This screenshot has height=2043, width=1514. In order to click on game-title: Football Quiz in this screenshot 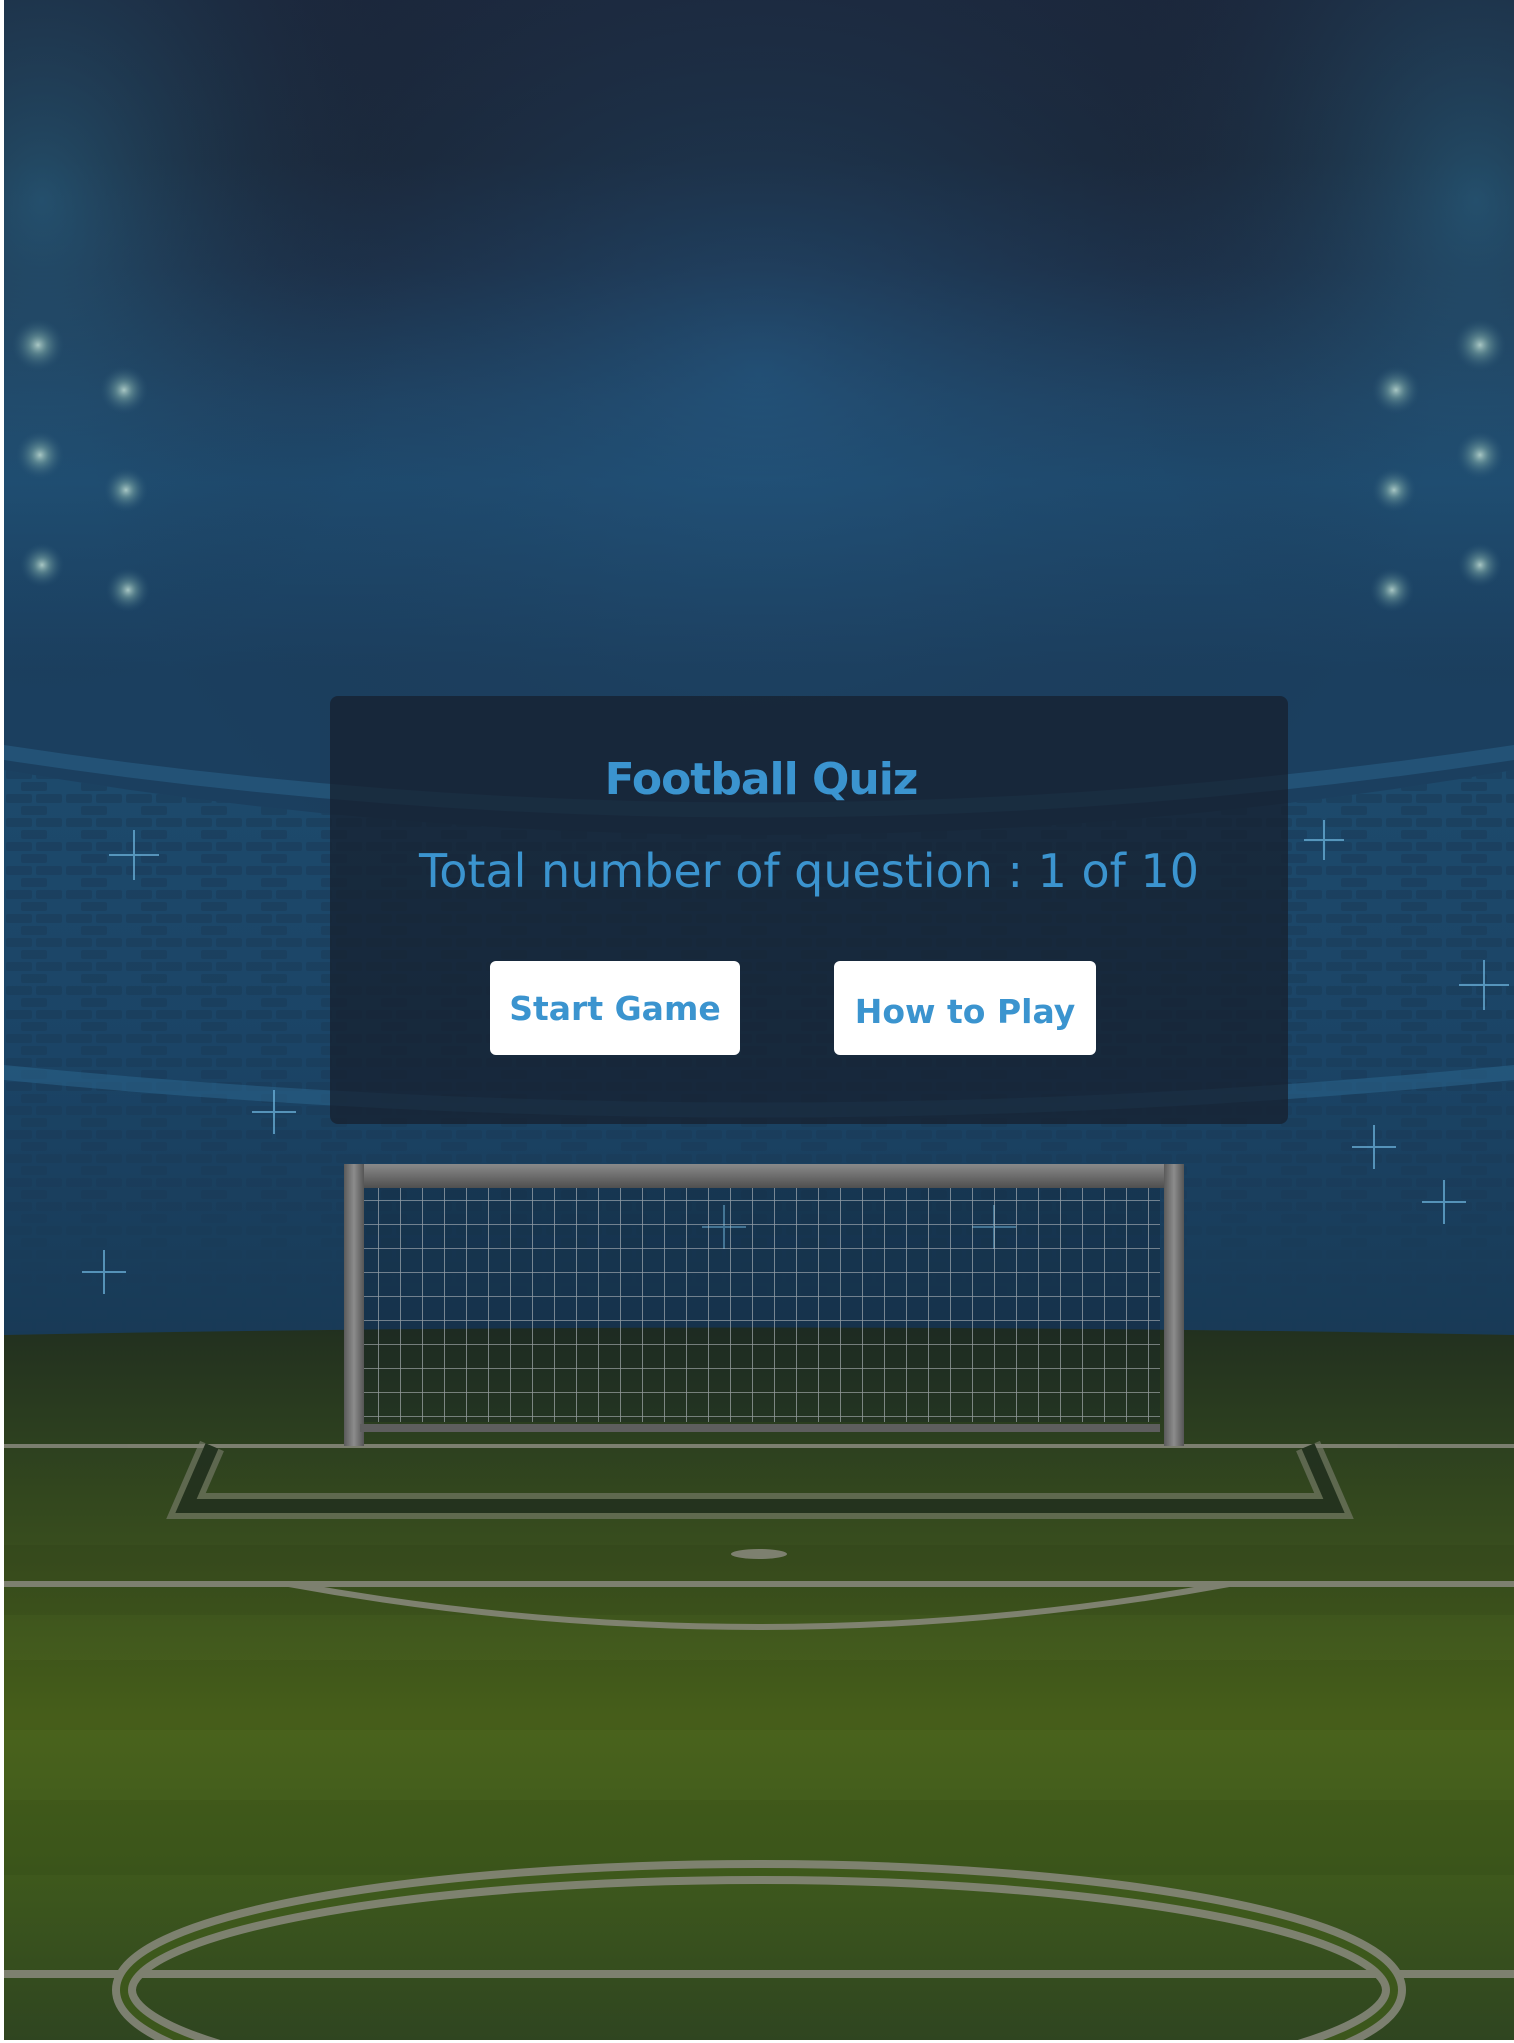, I will do `click(761, 779)`.